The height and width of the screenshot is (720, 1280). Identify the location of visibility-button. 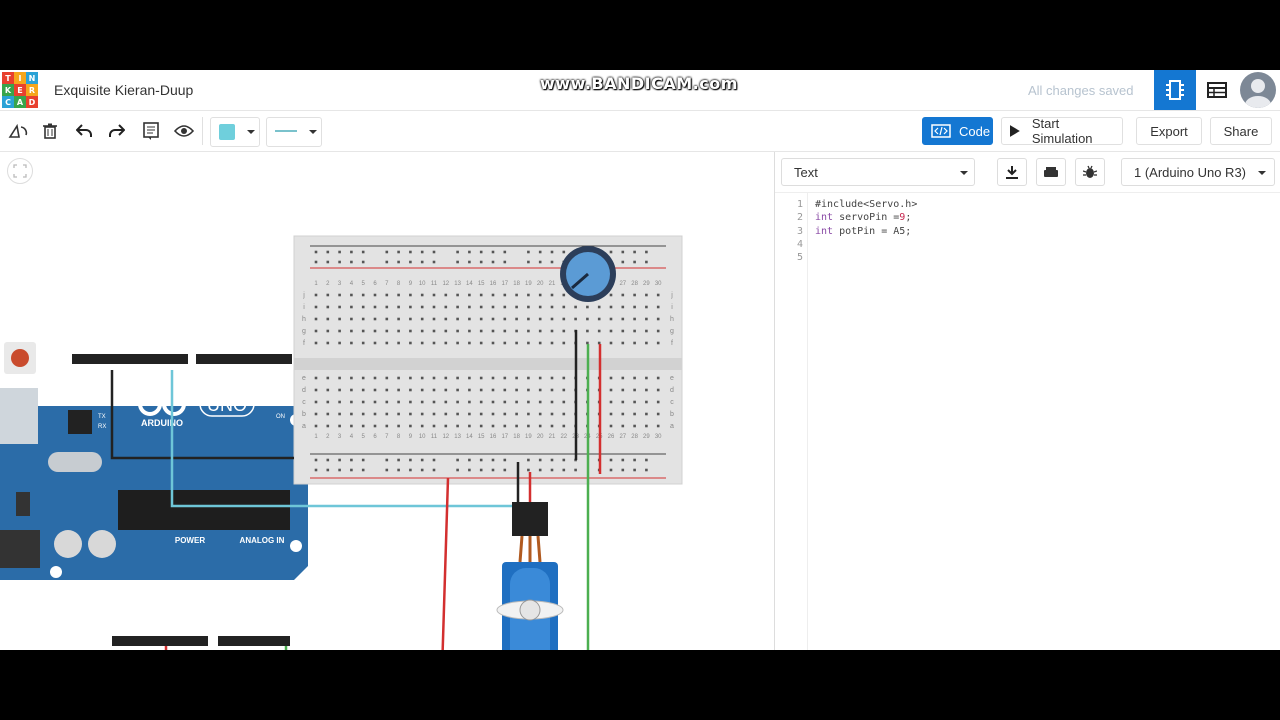
(184, 131).